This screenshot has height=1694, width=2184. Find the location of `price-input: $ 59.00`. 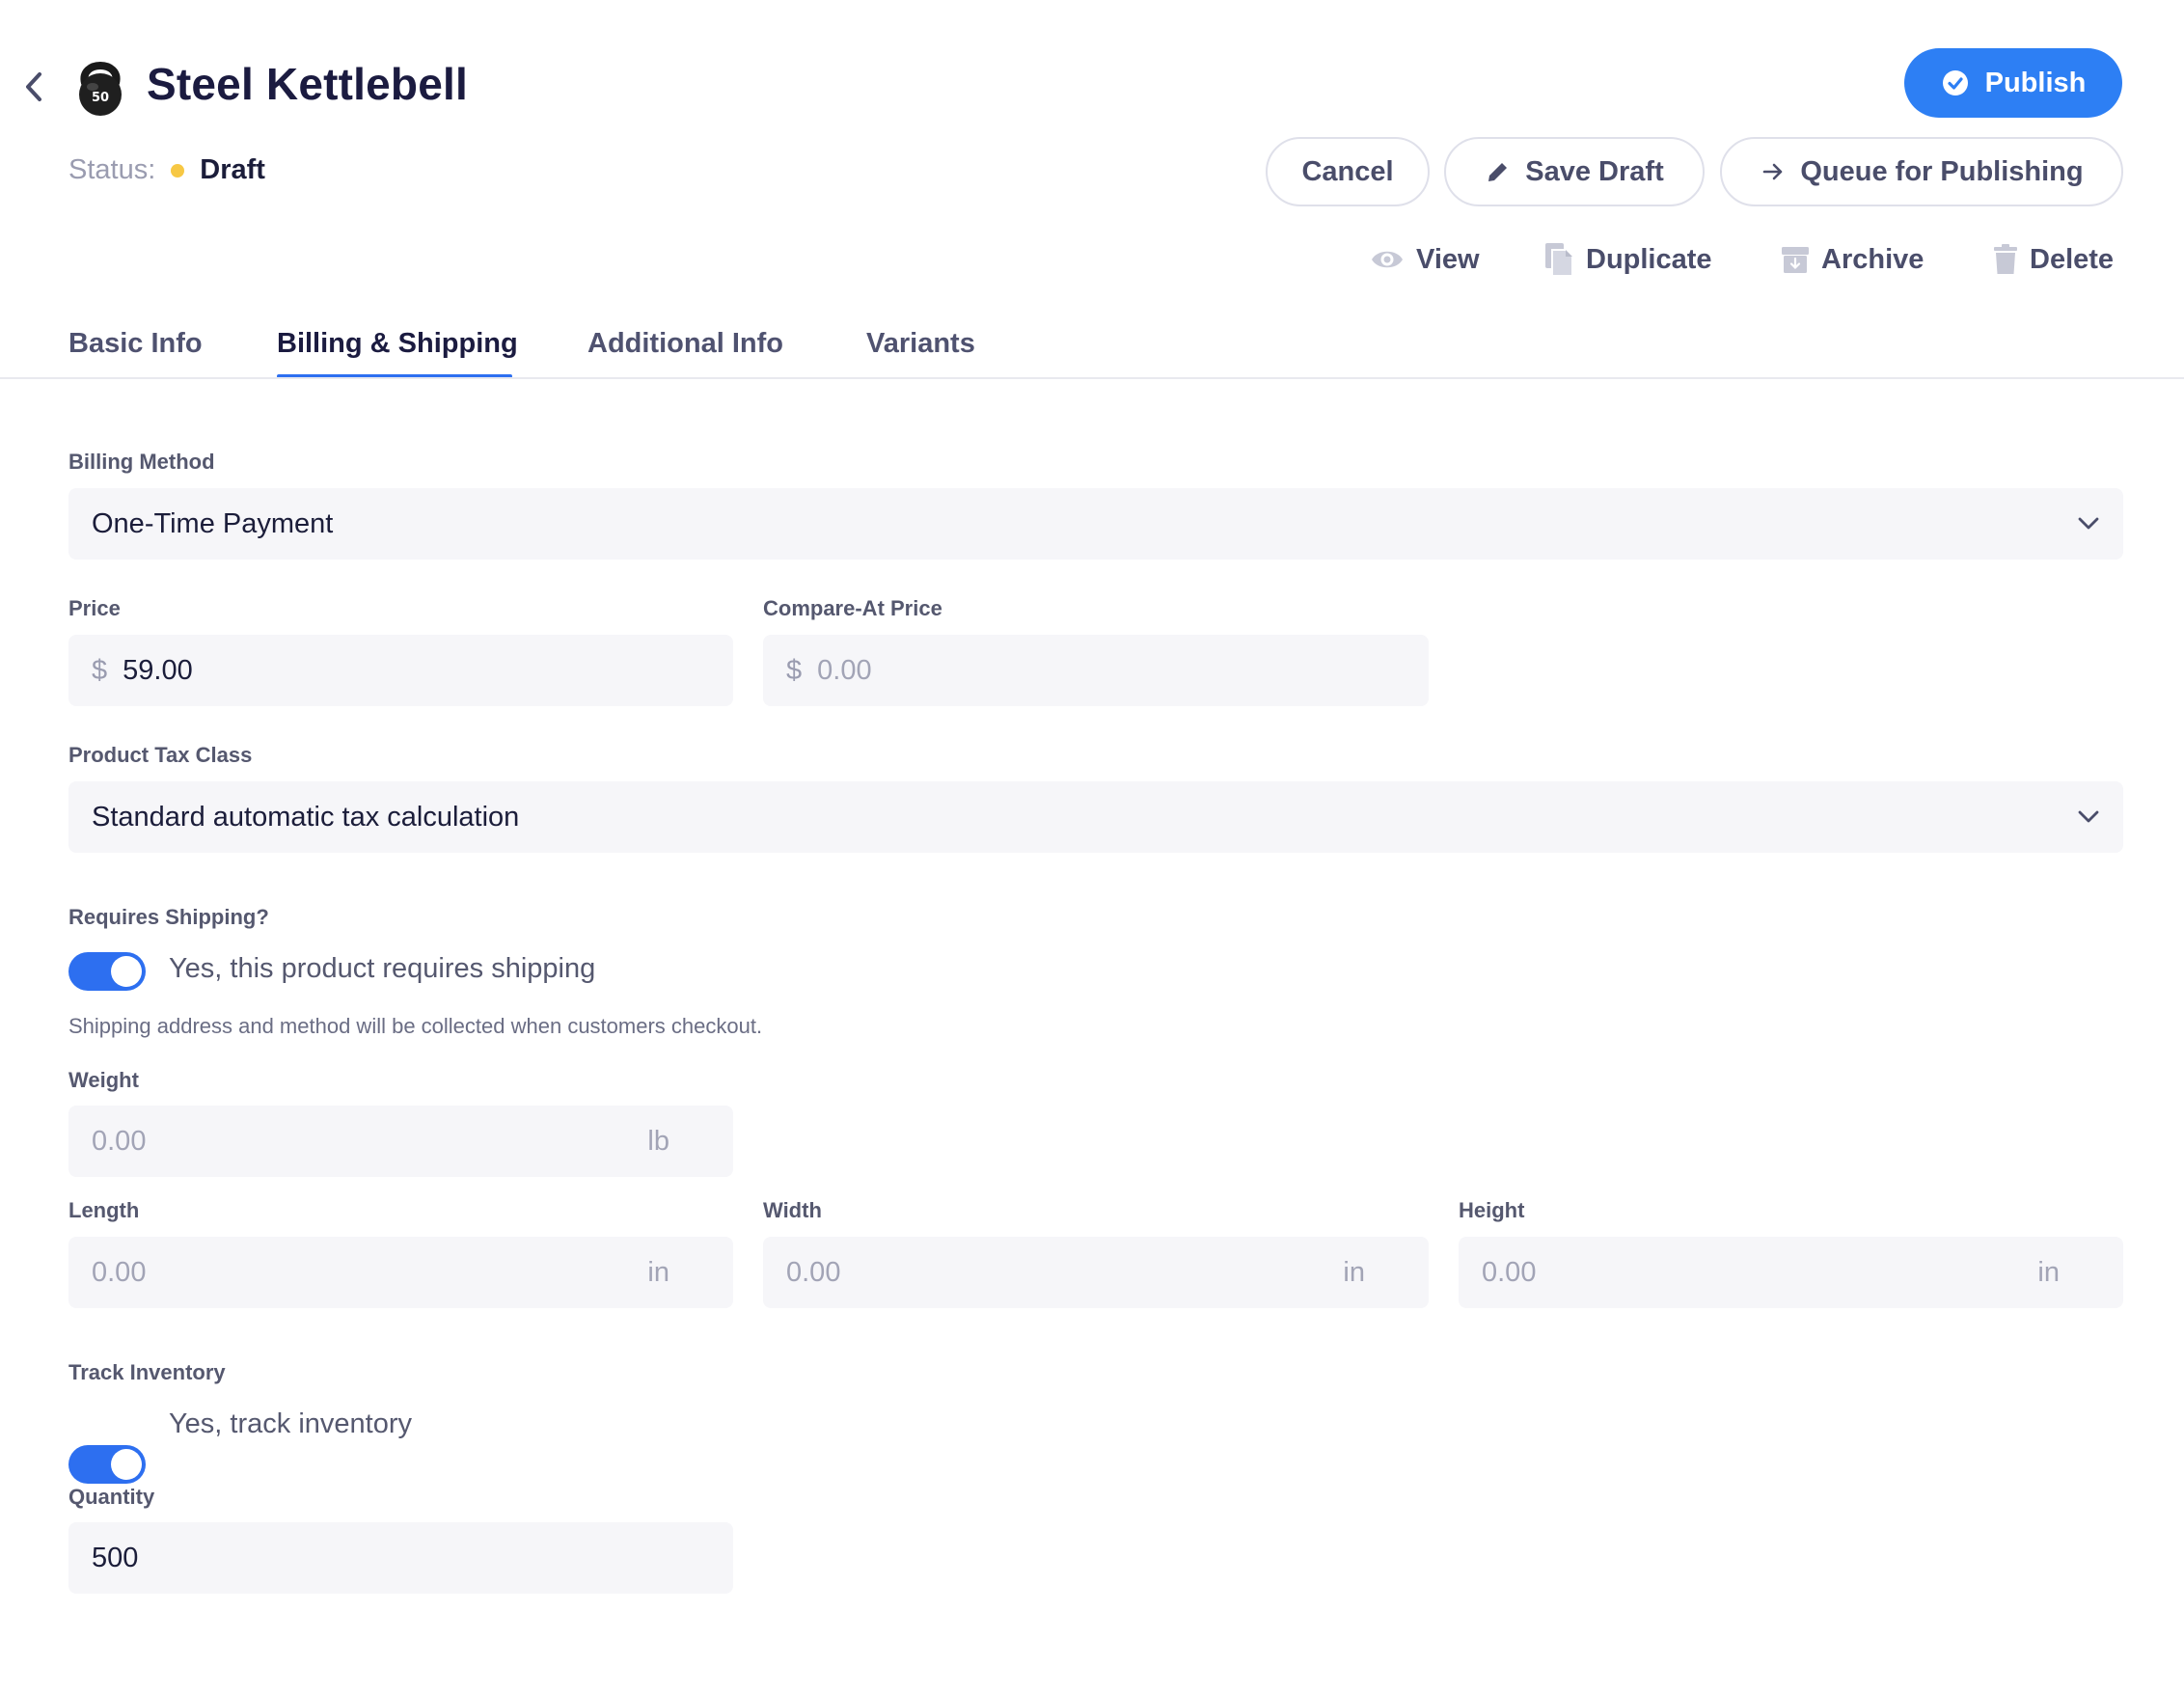

price-input: $ 59.00 is located at coordinates (400, 670).